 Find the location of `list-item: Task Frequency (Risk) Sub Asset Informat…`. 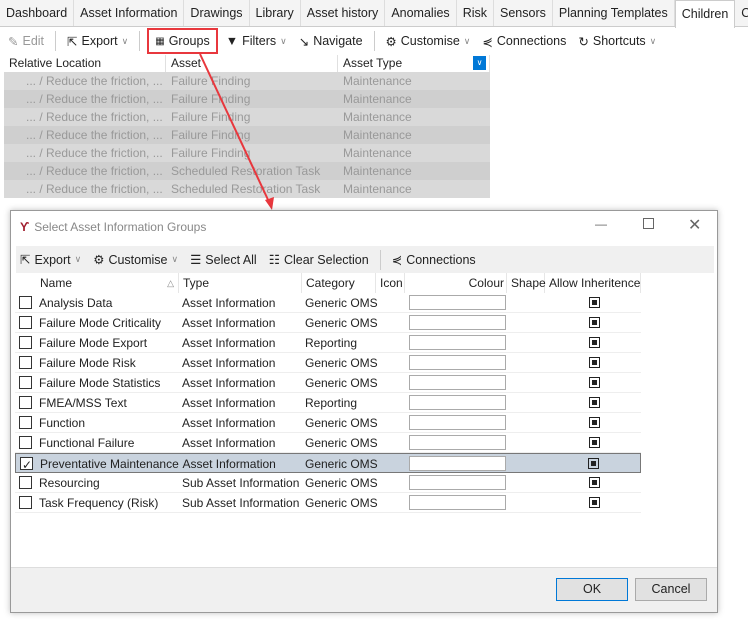

list-item: Task Frequency (Risk) Sub Asset Informat… is located at coordinates (328, 503).